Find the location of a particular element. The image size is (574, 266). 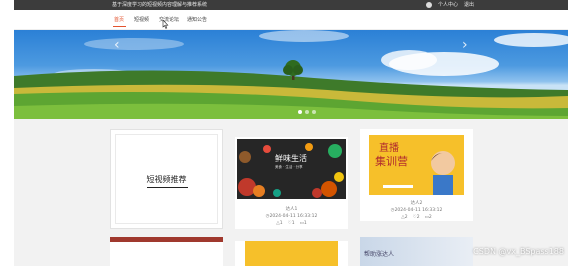

recommend-title: 短视频推荐 is located at coordinates (166, 179).